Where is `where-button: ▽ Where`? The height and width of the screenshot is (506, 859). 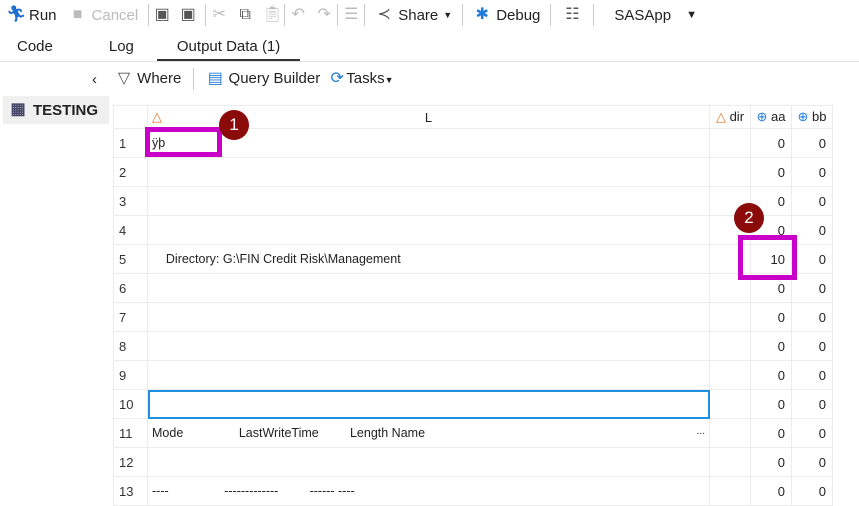
where-button: ▽ Where is located at coordinates (148, 79).